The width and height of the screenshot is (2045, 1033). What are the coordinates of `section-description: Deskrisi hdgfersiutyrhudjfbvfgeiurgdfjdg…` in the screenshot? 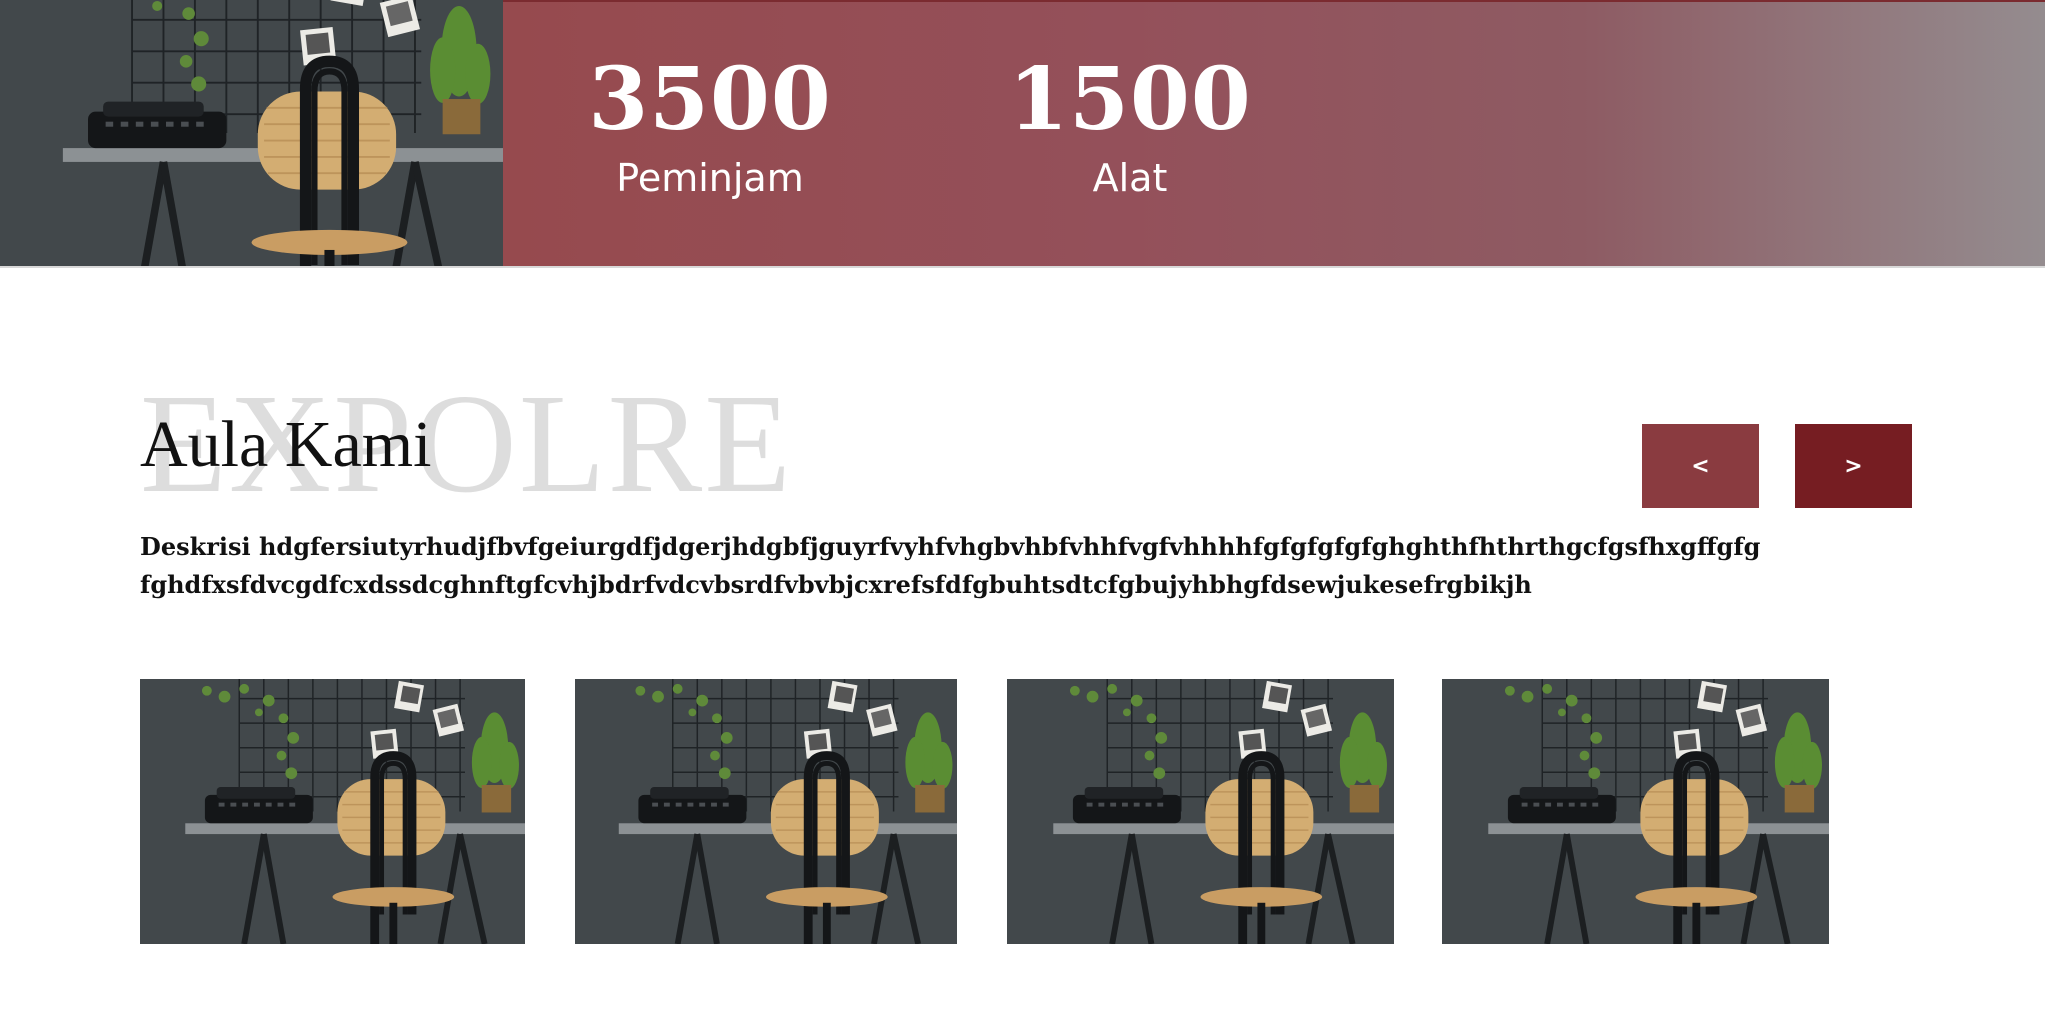 It's located at (1040, 566).